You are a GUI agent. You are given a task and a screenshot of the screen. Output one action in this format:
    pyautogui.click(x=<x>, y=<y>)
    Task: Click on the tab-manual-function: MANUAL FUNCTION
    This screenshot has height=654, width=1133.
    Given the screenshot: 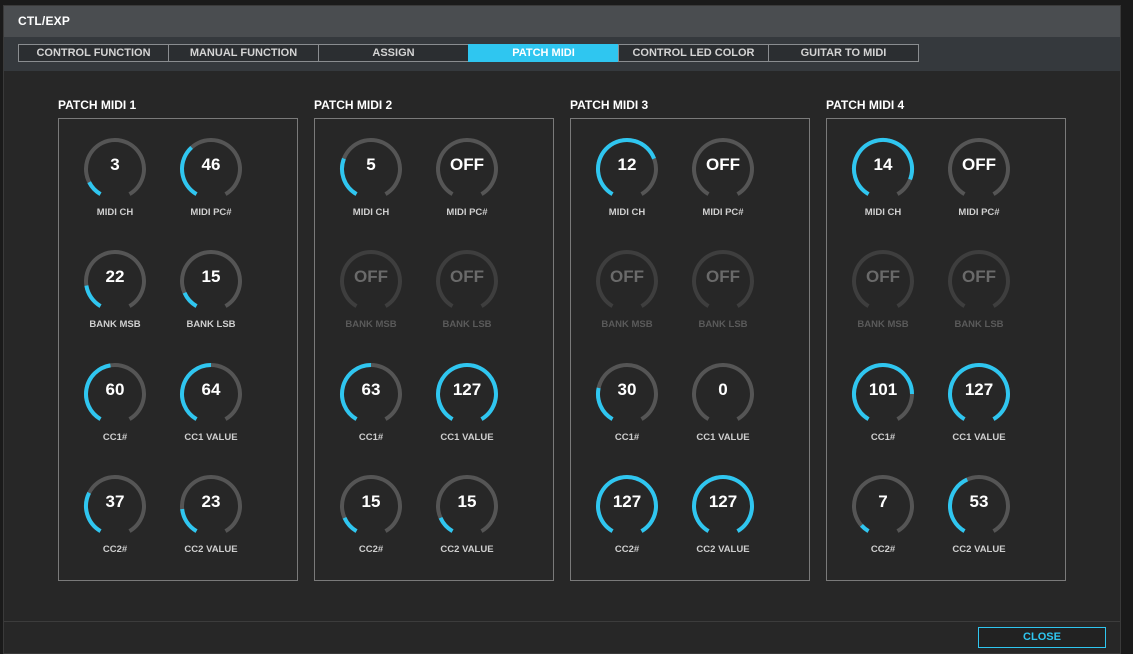 What is the action you would take?
    pyautogui.click(x=243, y=53)
    